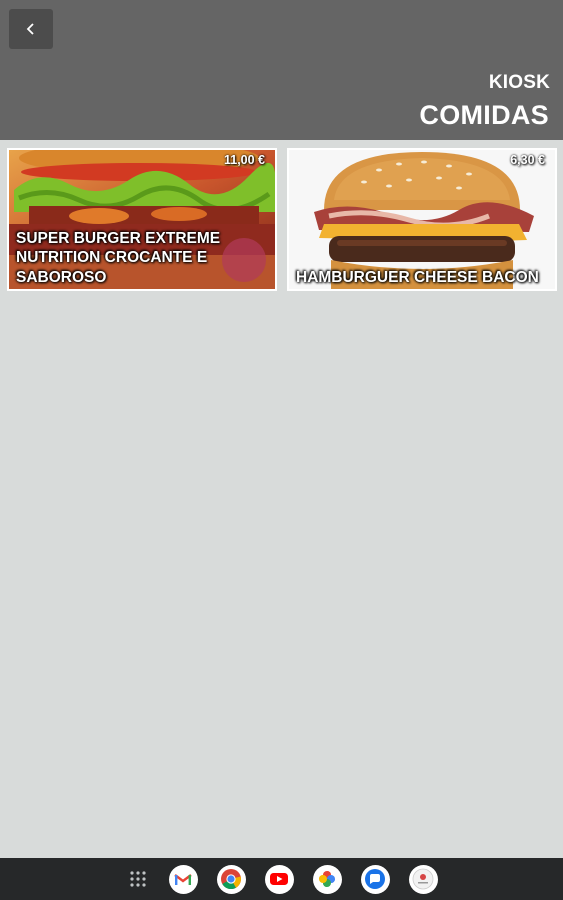  I want to click on product-price: 11,00 €, so click(244, 160).